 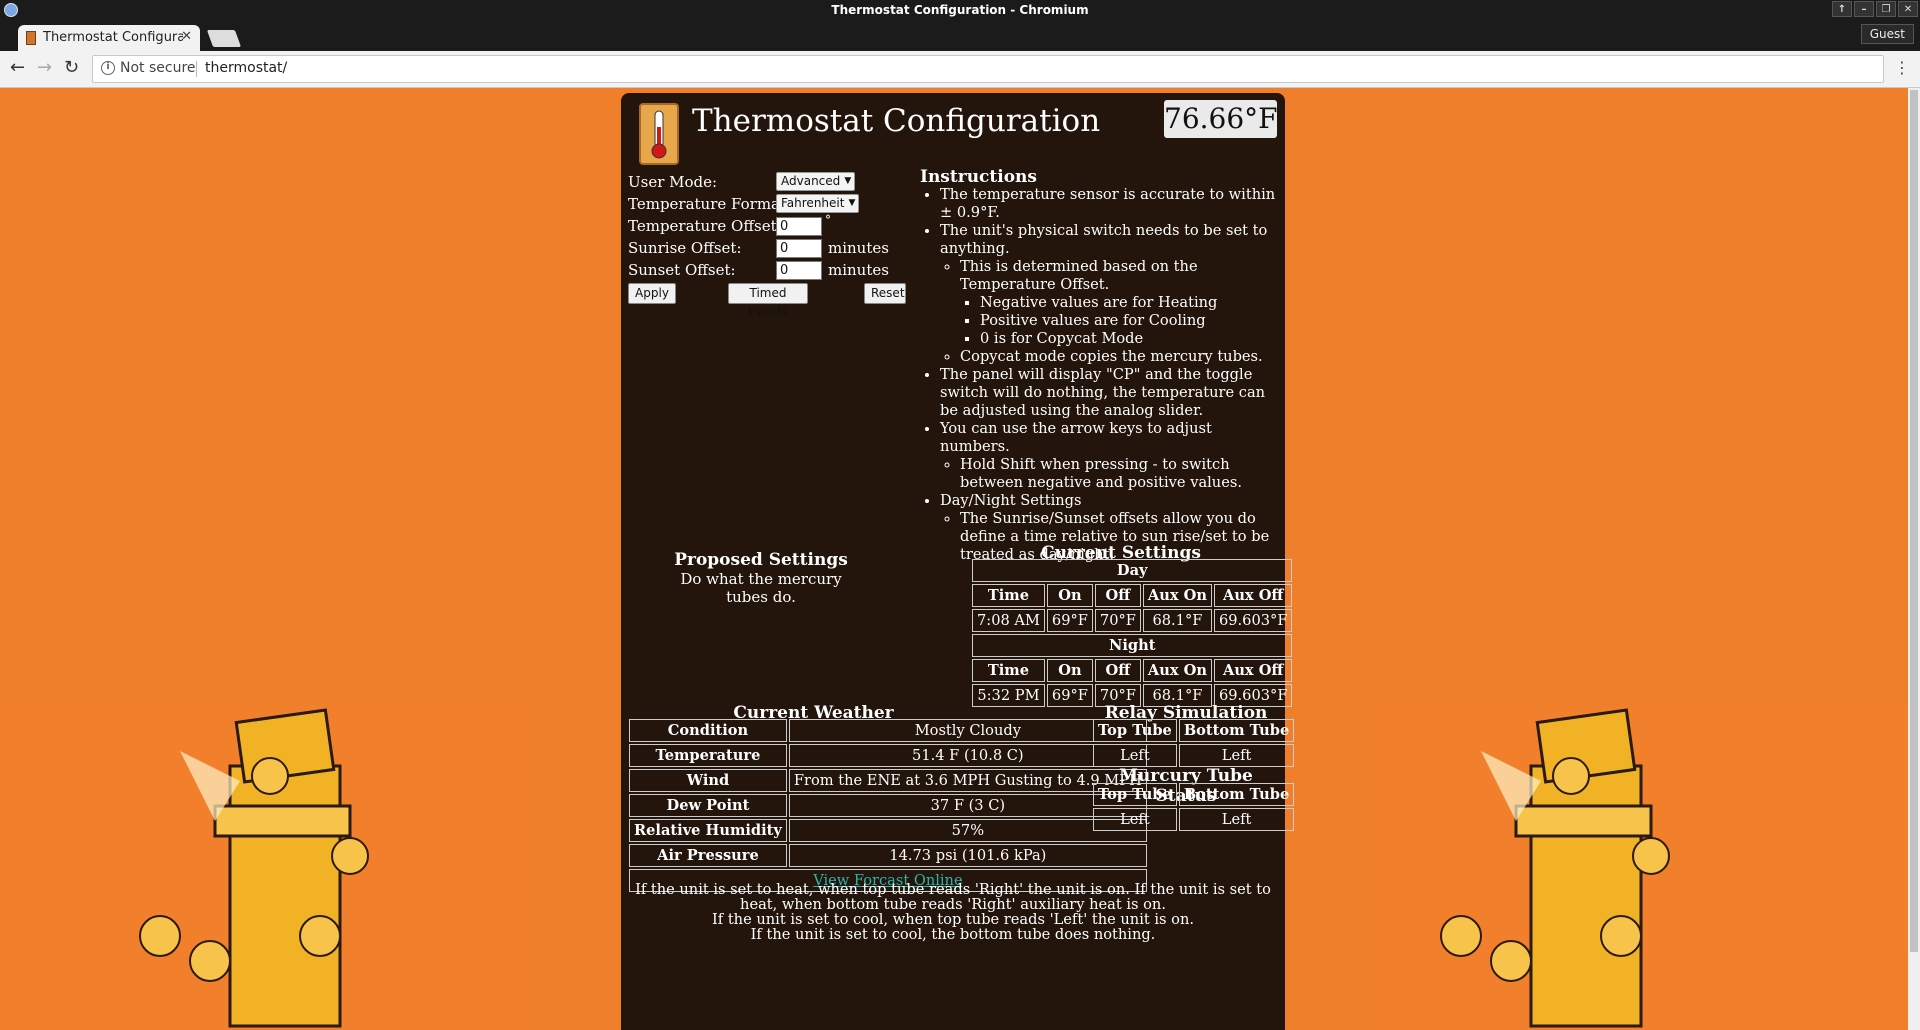 What do you see at coordinates (705, 226) in the screenshot?
I see `temp-offset-label: Temperature Offset:` at bounding box center [705, 226].